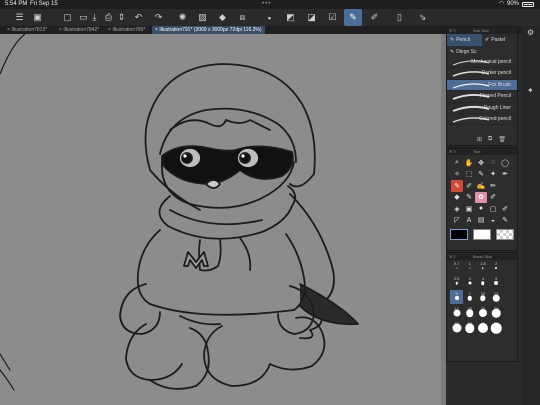  What do you see at coordinates (19, 17) in the screenshot?
I see `menu-icon: ☰` at bounding box center [19, 17].